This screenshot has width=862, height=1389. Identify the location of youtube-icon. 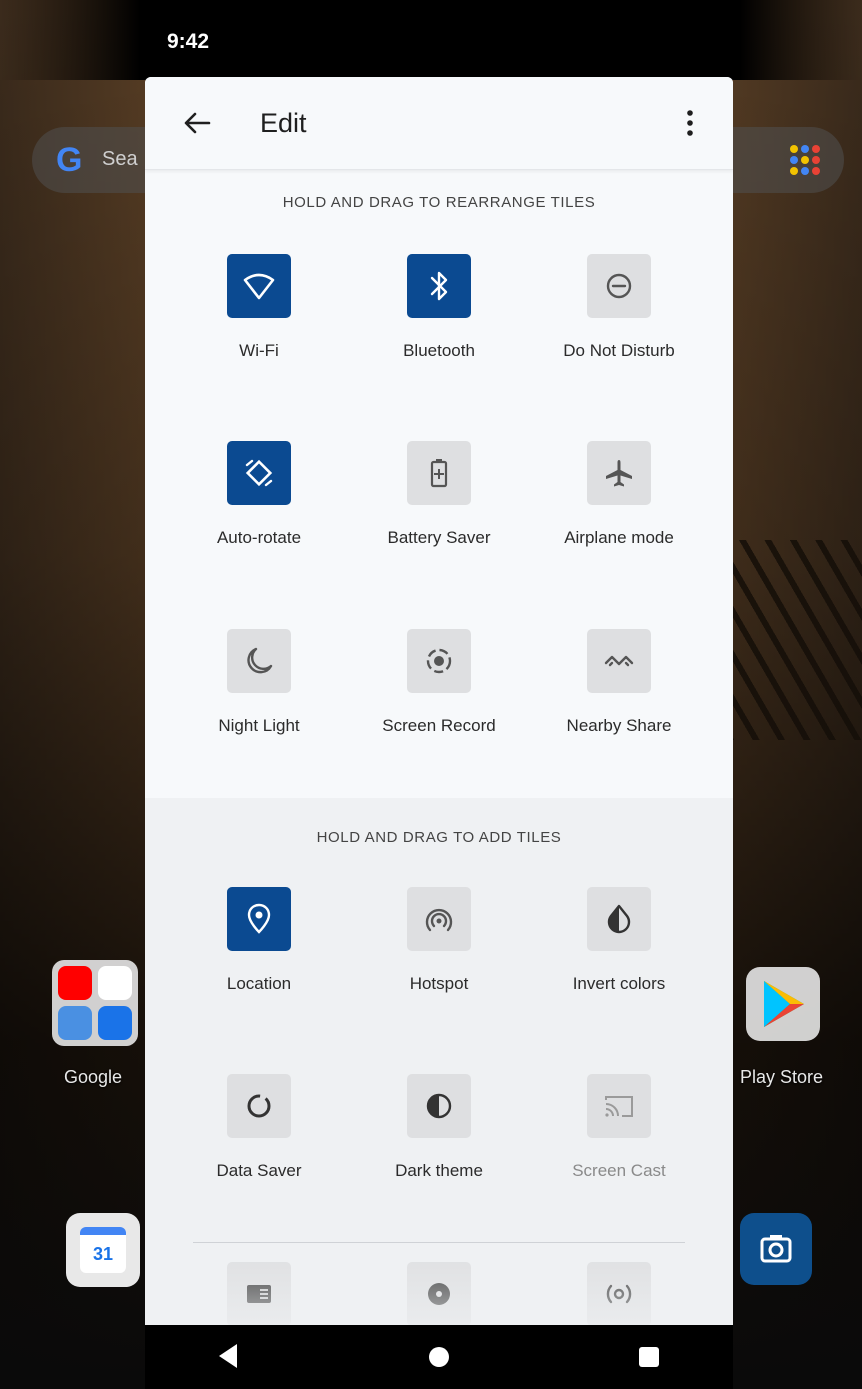
(75, 983).